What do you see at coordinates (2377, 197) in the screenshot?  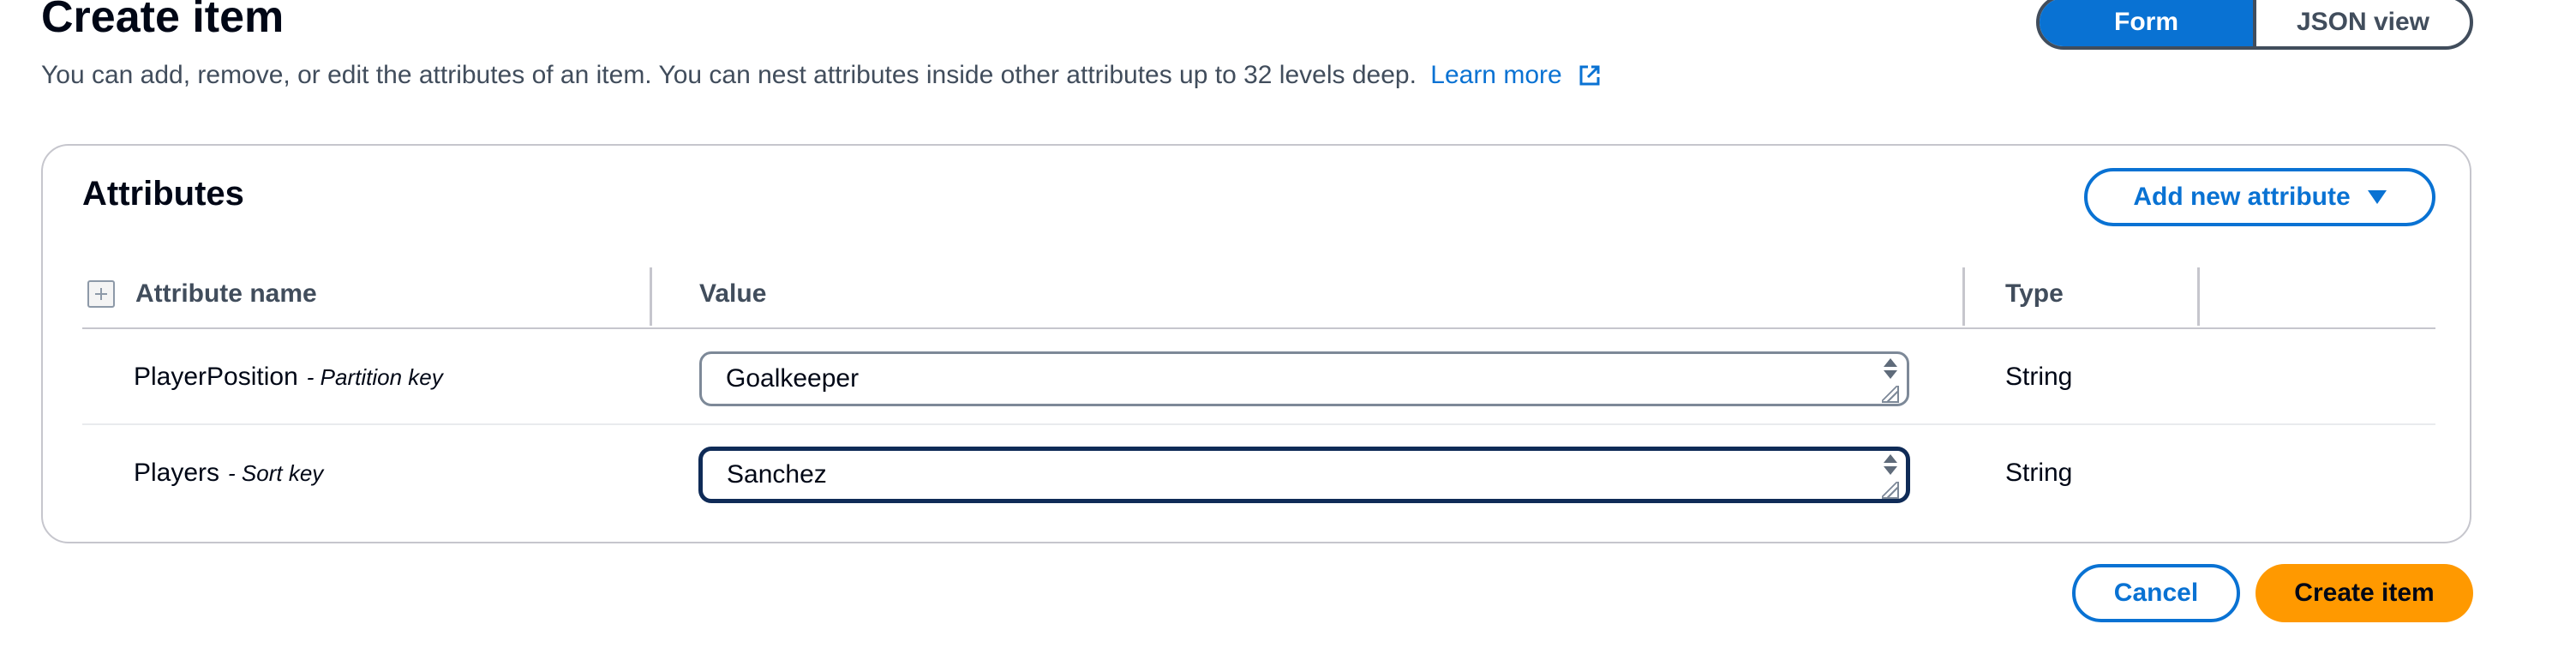 I see `caret-down-icon` at bounding box center [2377, 197].